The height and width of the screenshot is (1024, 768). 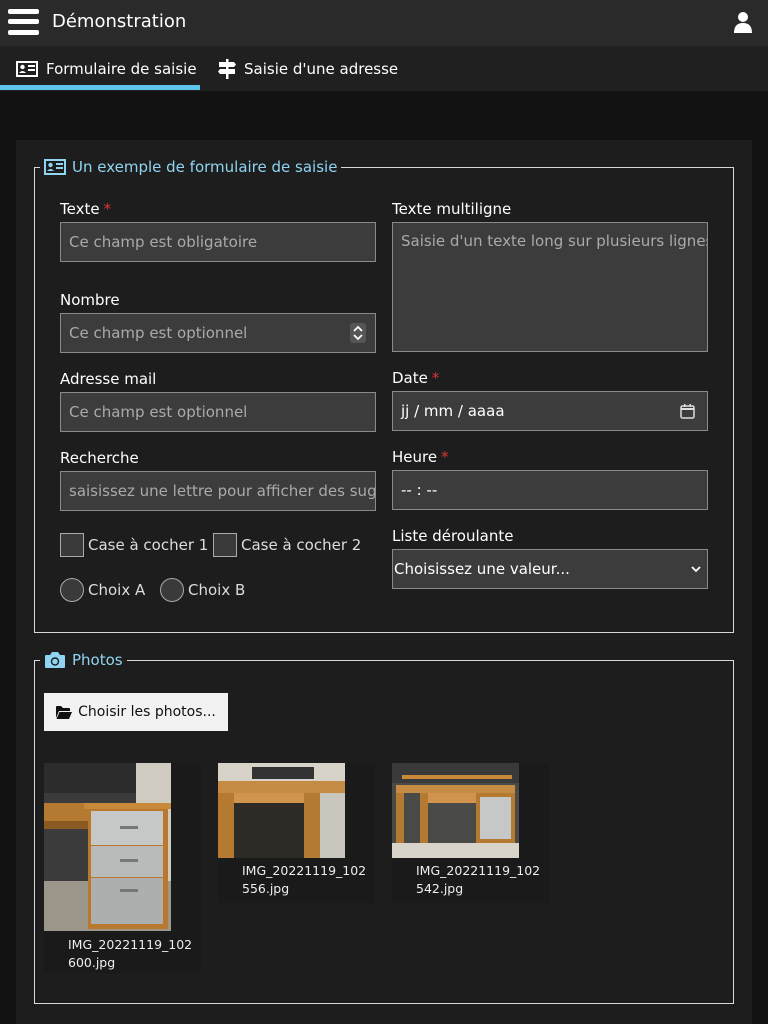 What do you see at coordinates (55, 660) in the screenshot?
I see `camera-icon` at bounding box center [55, 660].